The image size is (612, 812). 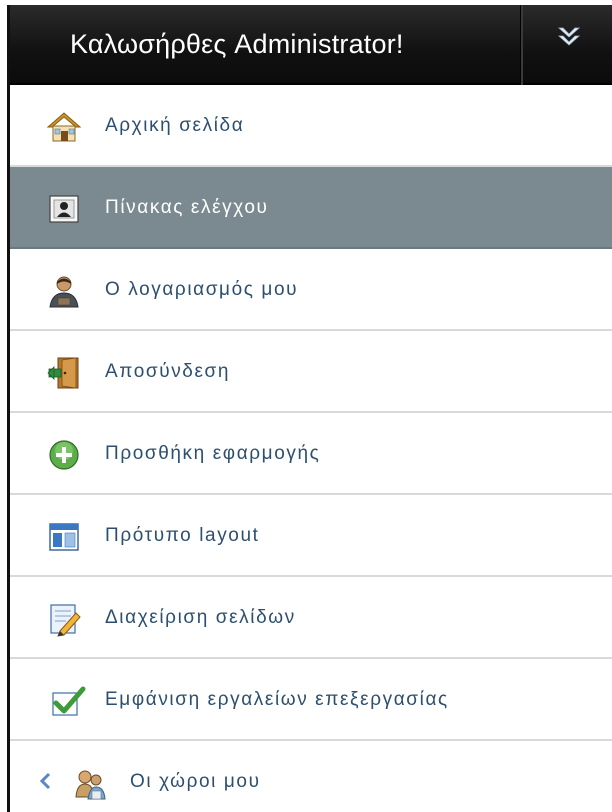 I want to click on user-account-icon, so click(x=64, y=292).